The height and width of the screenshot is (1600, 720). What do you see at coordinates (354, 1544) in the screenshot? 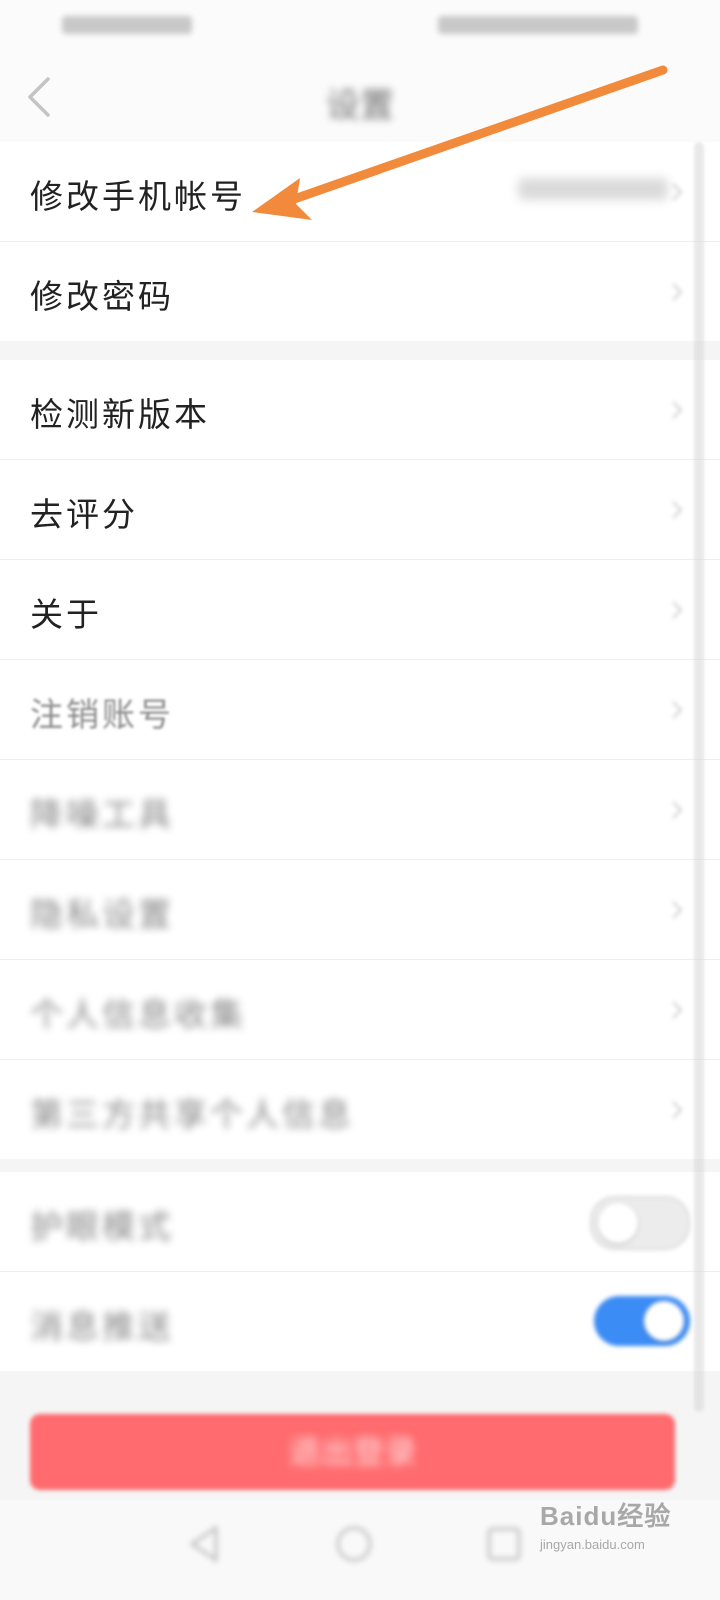
I see `home-circle-icon` at bounding box center [354, 1544].